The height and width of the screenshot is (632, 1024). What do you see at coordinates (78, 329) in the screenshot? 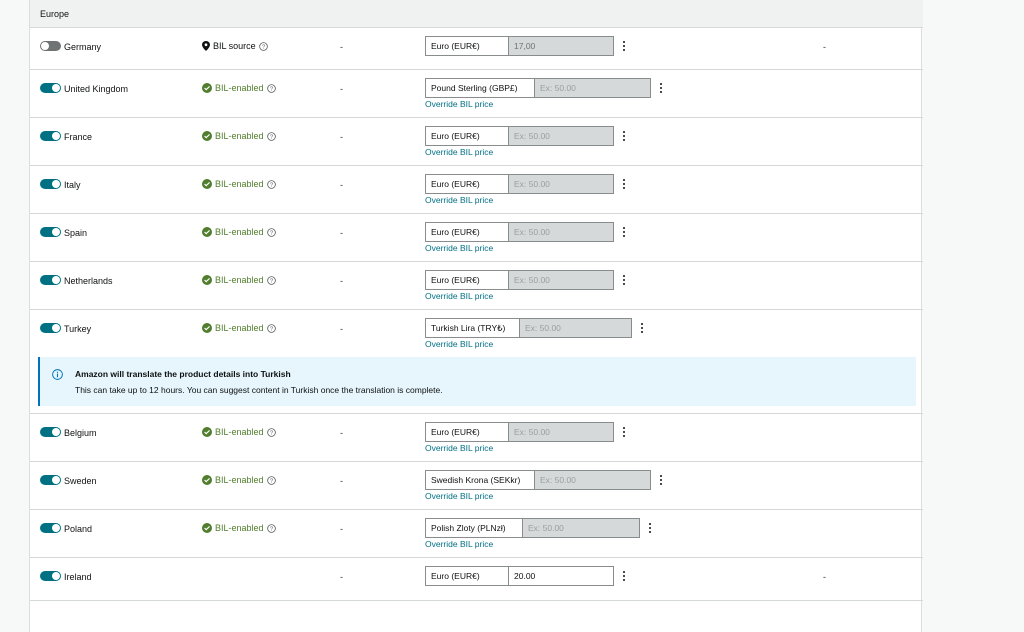
I see `country-name: Turkey` at bounding box center [78, 329].